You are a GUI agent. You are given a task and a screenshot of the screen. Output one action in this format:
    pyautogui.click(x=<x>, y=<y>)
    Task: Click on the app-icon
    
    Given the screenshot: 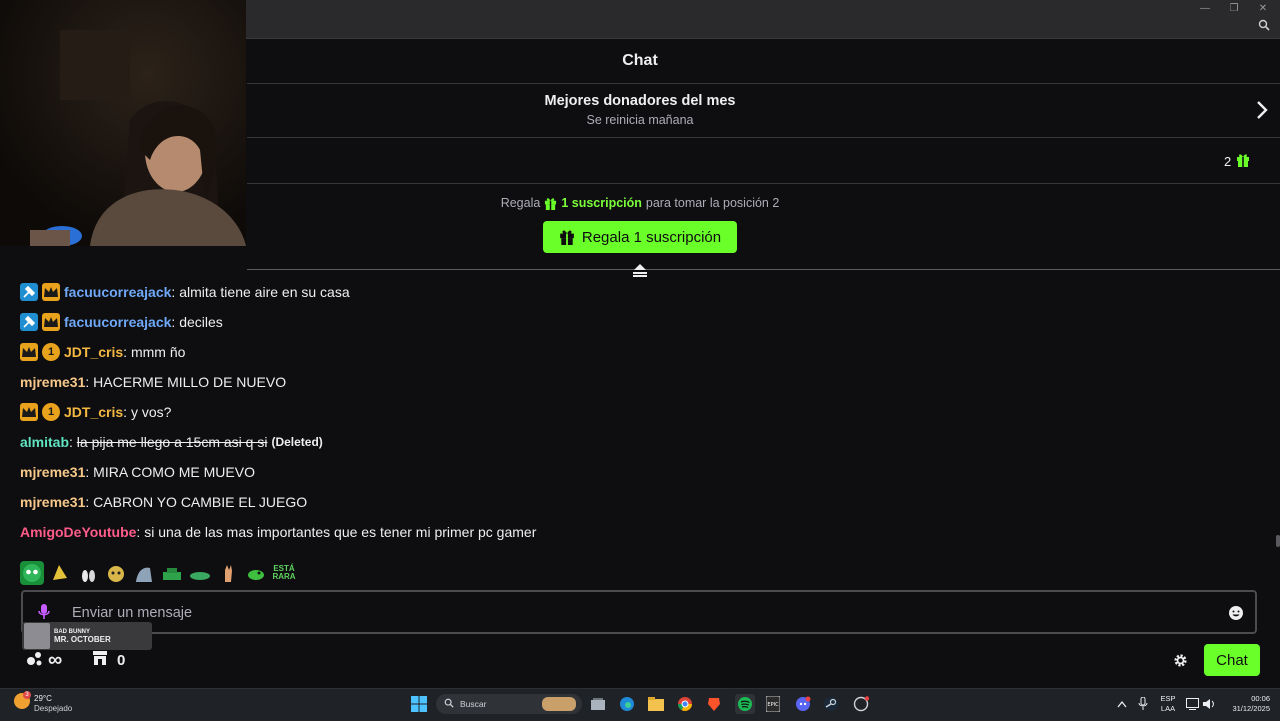 What is the action you would take?
    pyautogui.click(x=861, y=704)
    